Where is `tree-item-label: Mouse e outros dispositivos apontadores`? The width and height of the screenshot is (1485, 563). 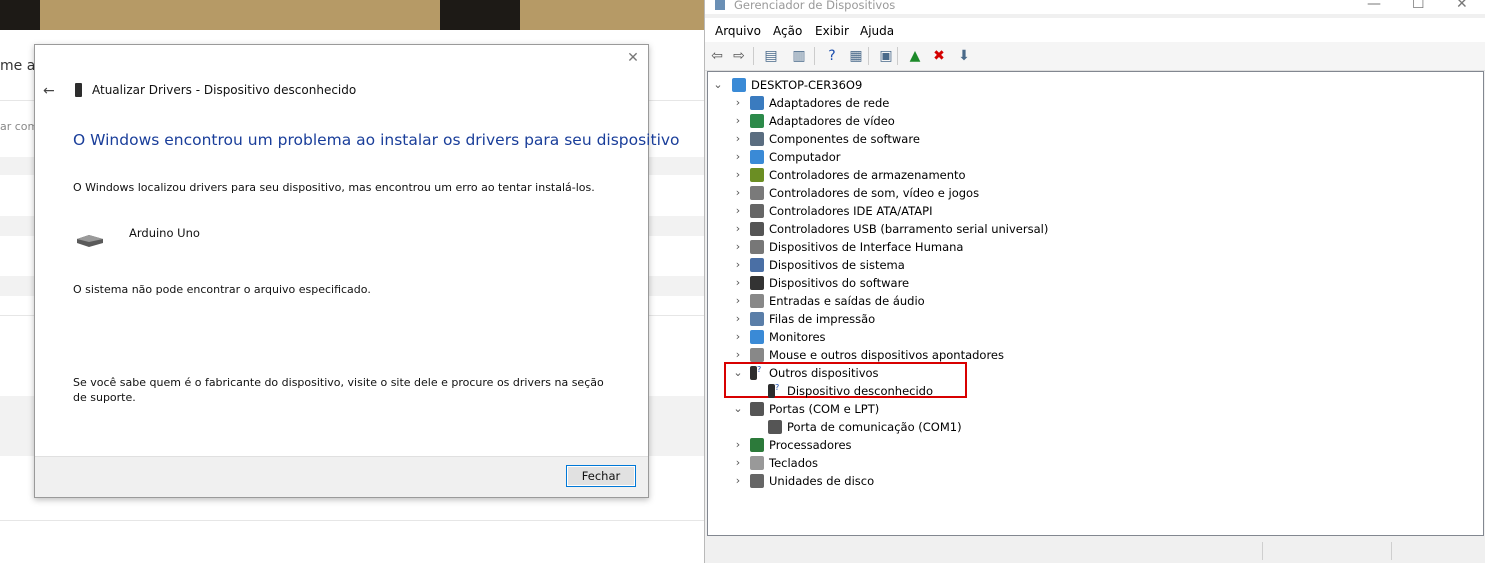 tree-item-label: Mouse e outros dispositivos apontadores is located at coordinates (886, 355).